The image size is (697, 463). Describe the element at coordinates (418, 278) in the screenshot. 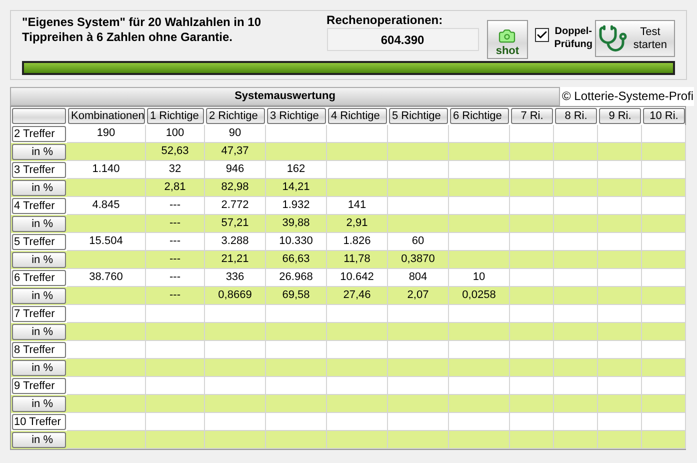

I see `table-cell: 804` at that location.